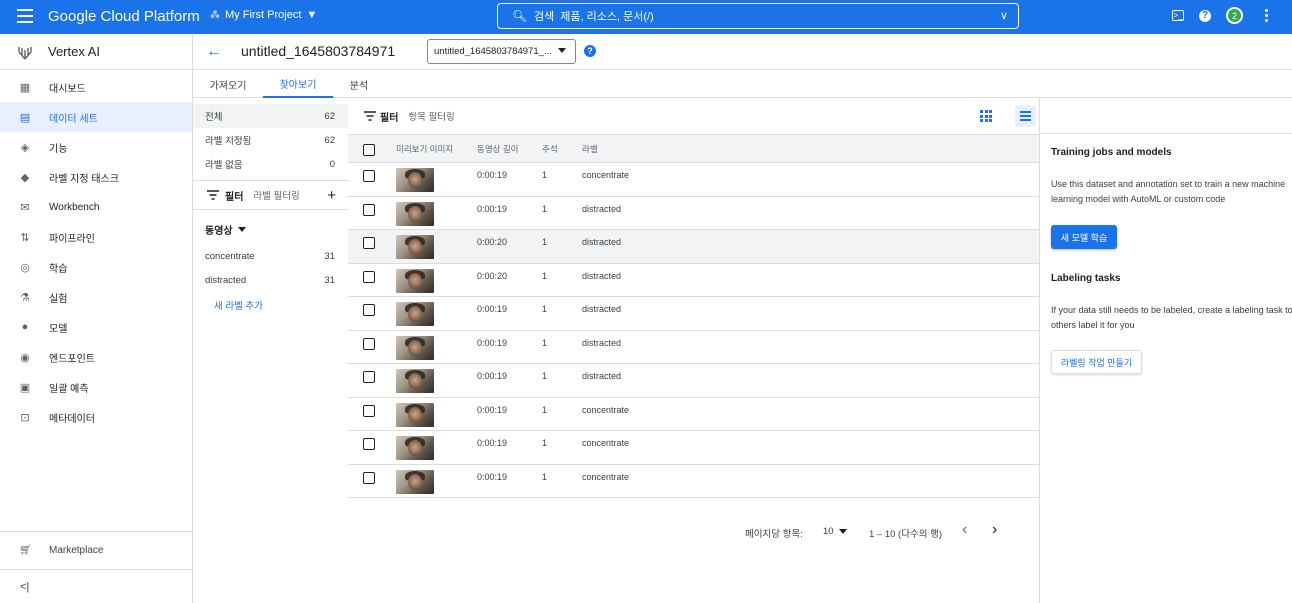  I want to click on back-arrow-icon: ←, so click(214, 52).